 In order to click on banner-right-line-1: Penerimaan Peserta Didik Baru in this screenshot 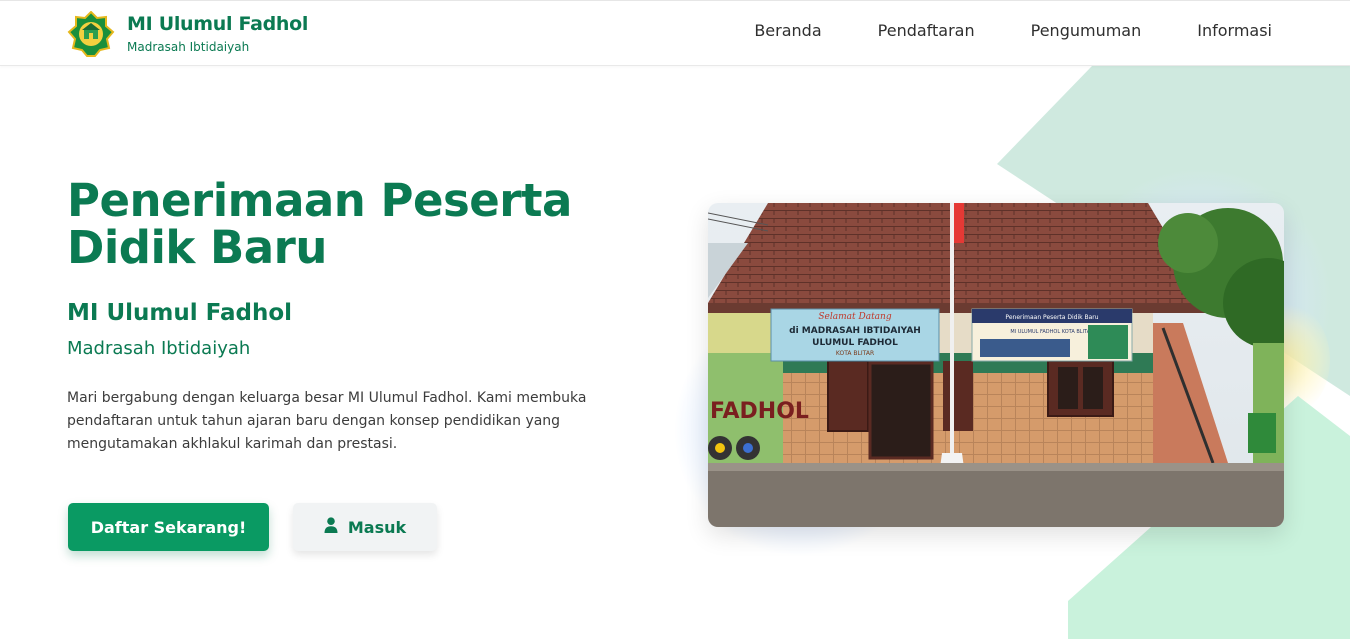, I will do `click(1051, 317)`.